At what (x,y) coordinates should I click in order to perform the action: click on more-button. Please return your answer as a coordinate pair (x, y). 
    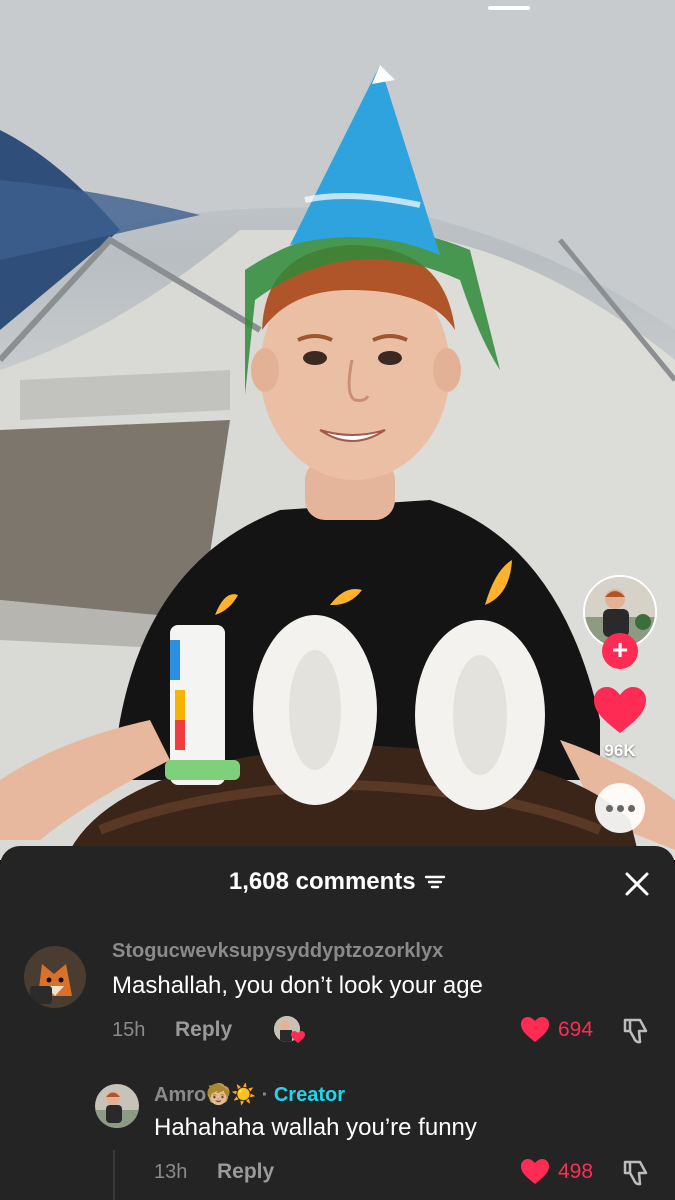
    Looking at the image, I should click on (620, 808).